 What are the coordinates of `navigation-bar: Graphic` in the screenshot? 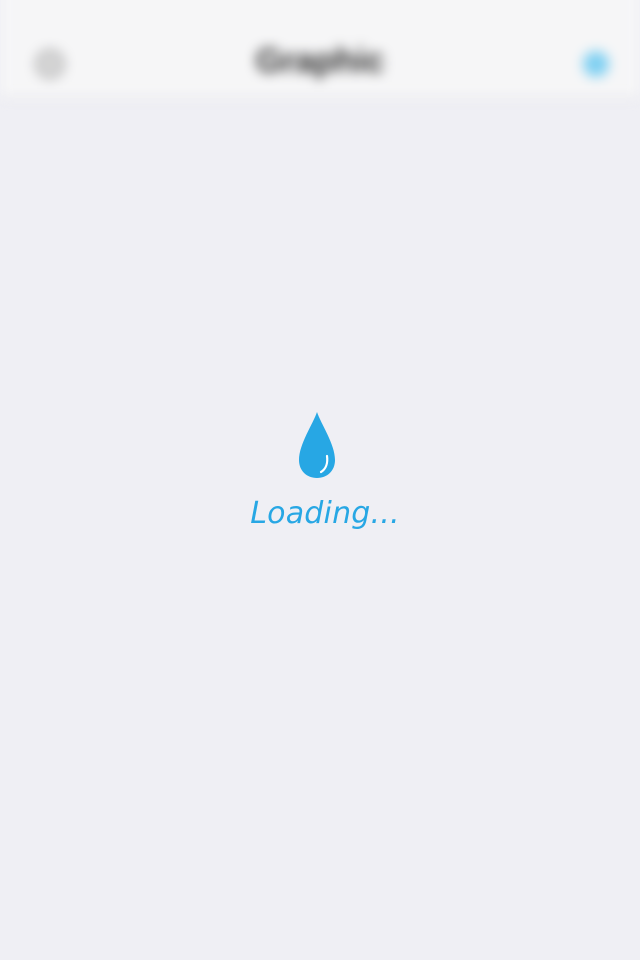 It's located at (320, 48).